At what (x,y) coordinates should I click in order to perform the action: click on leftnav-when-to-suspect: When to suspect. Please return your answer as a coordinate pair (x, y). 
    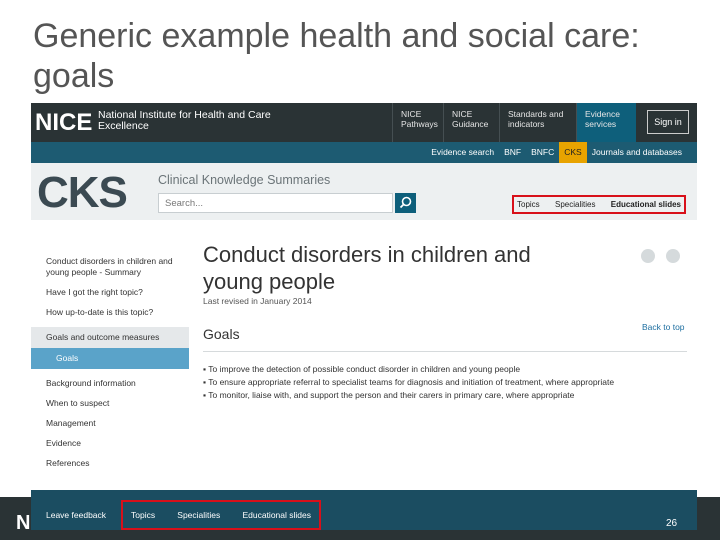
    Looking at the image, I should click on (110, 403).